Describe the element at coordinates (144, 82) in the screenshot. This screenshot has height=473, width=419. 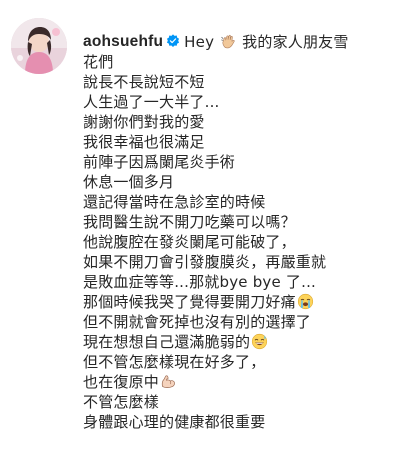
I see `caption-line-2: 說長不長說短不短` at that location.